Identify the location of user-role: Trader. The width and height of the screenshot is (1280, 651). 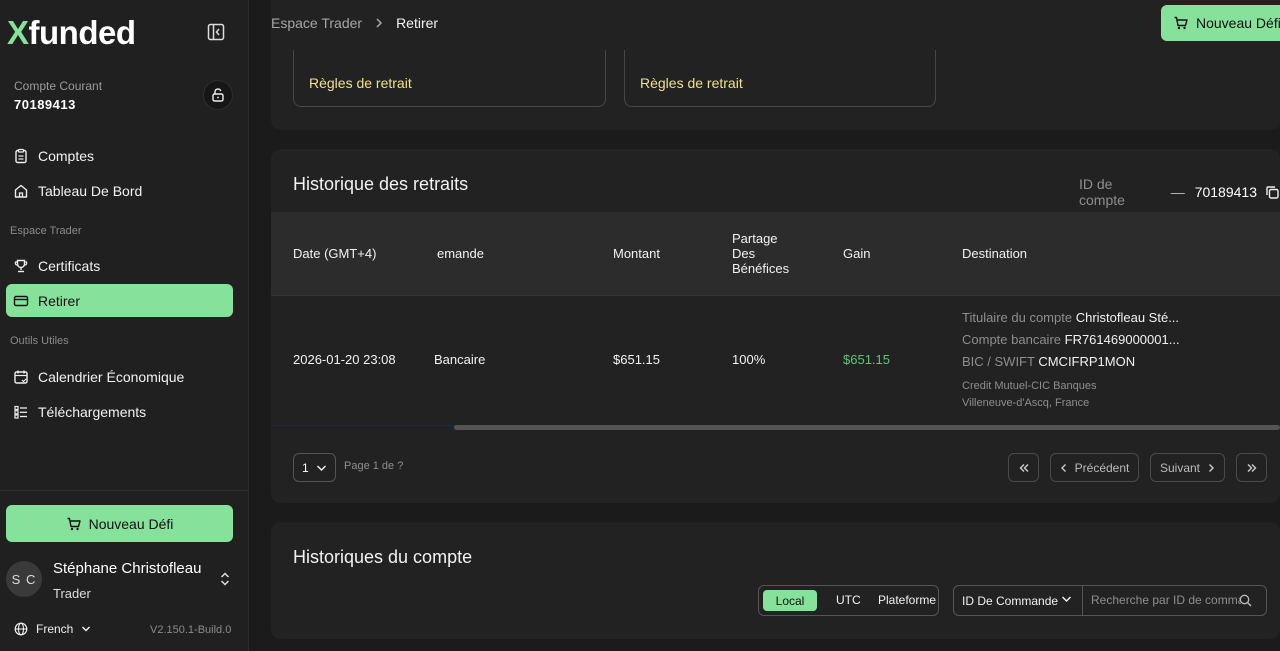
(72, 593).